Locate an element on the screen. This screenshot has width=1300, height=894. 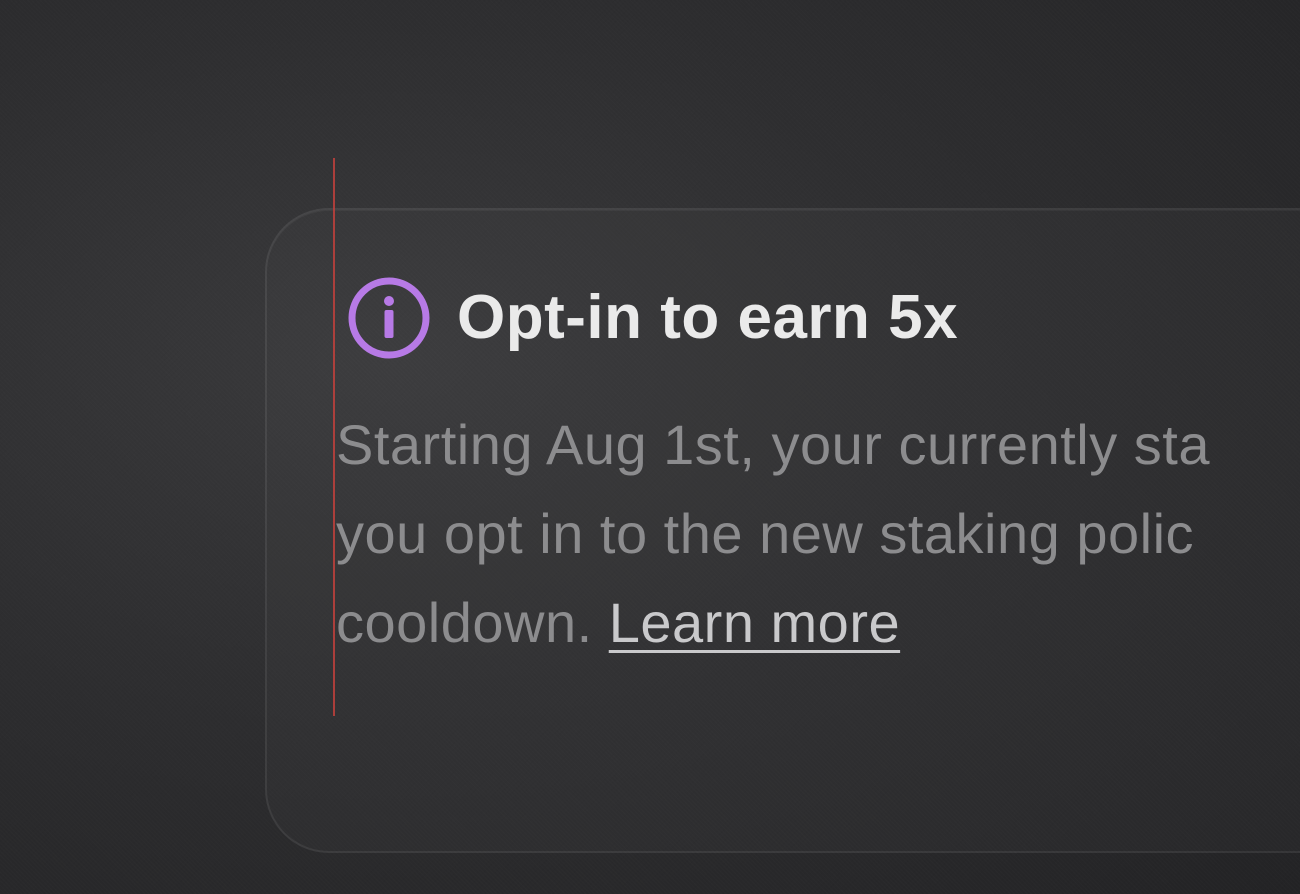
notice-header: Opt-in to earn 5x is located at coordinates (652, 318).